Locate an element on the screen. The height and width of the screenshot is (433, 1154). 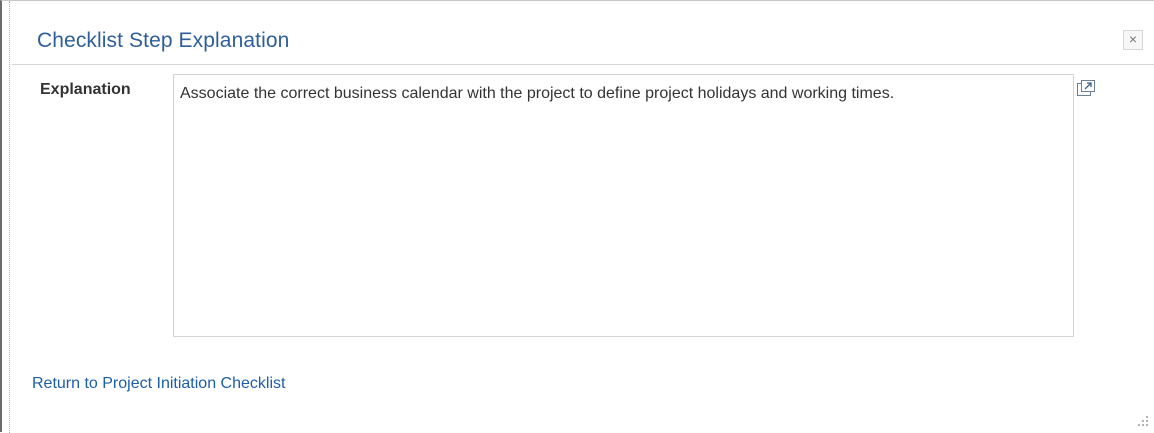
close-icon: × is located at coordinates (1133, 39).